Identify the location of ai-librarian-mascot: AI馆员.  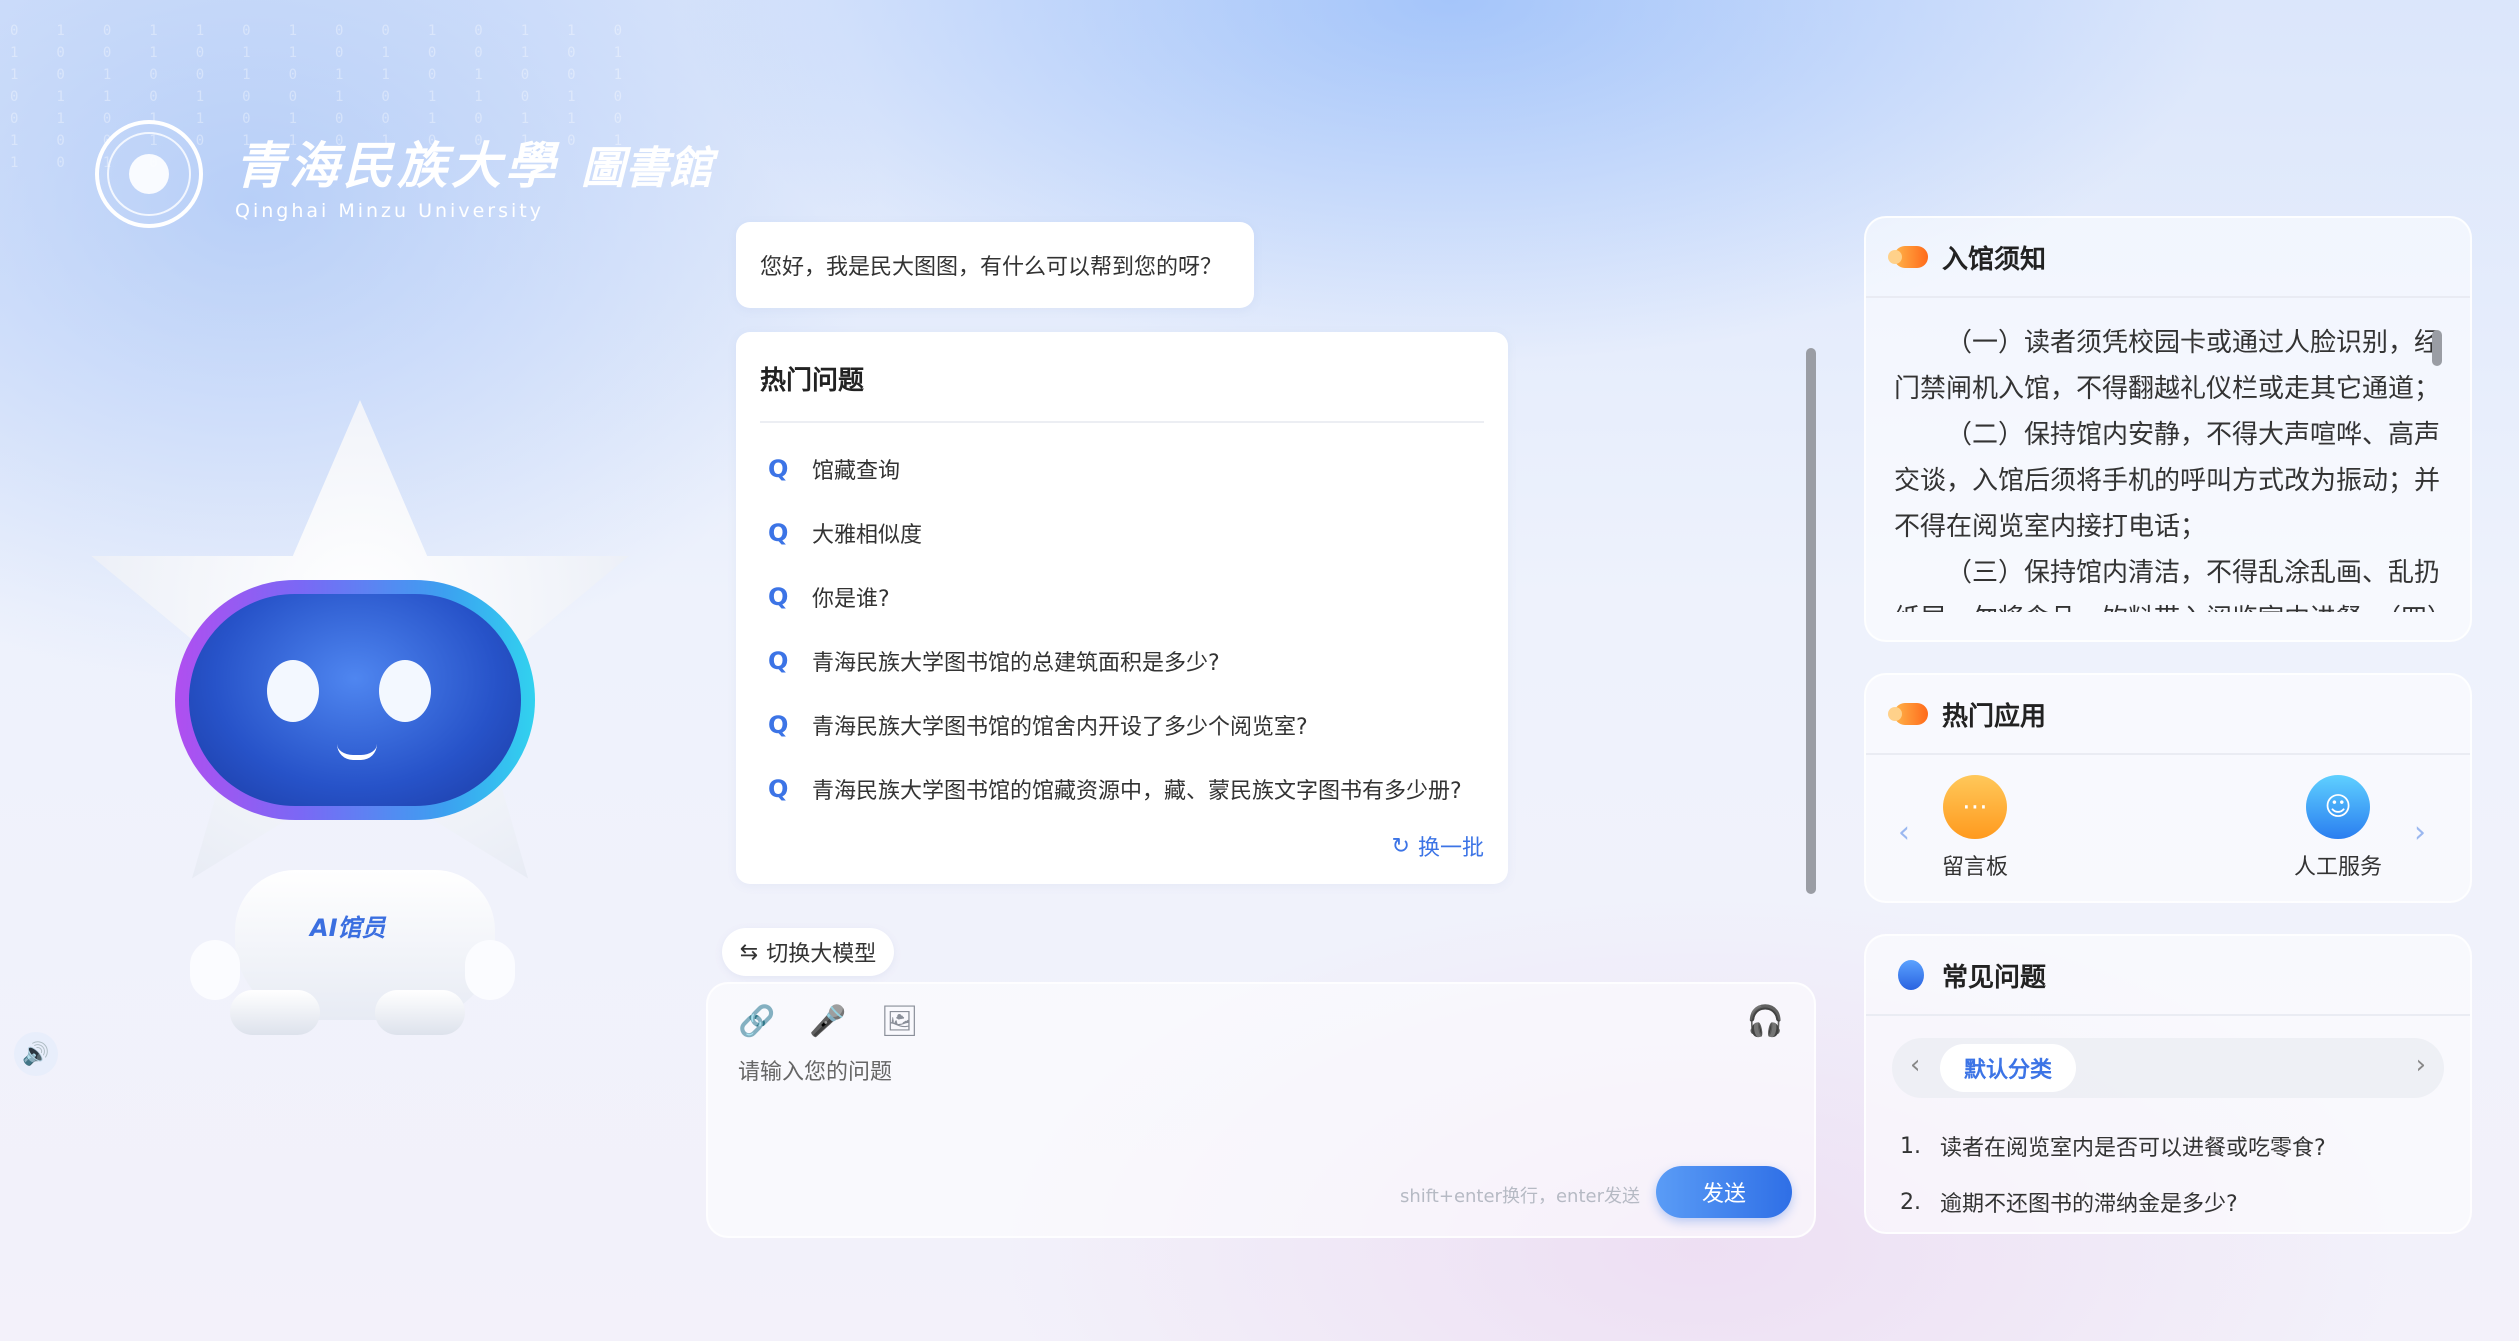
(360, 720).